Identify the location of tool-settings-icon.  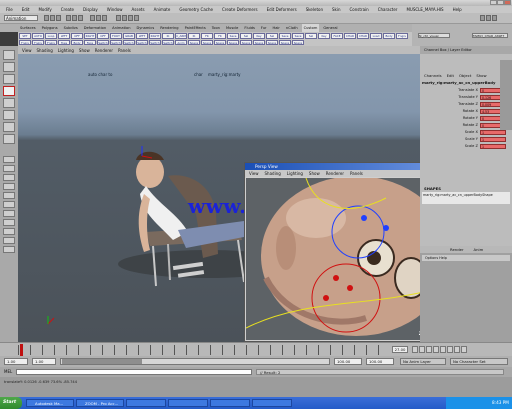
(488, 18).